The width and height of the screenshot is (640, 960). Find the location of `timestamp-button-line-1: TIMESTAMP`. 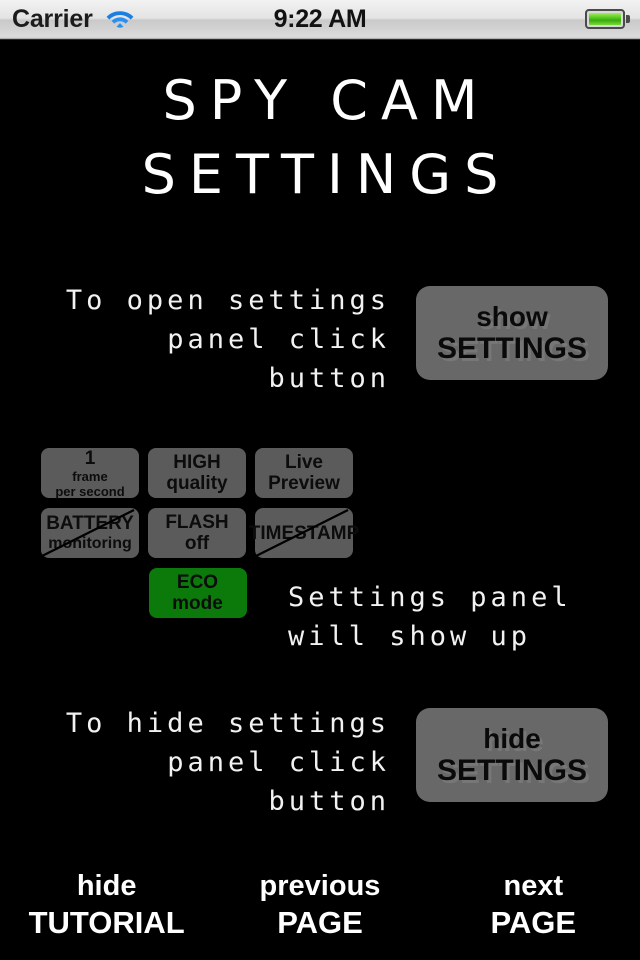

timestamp-button-line-1: TIMESTAMP is located at coordinates (304, 533).